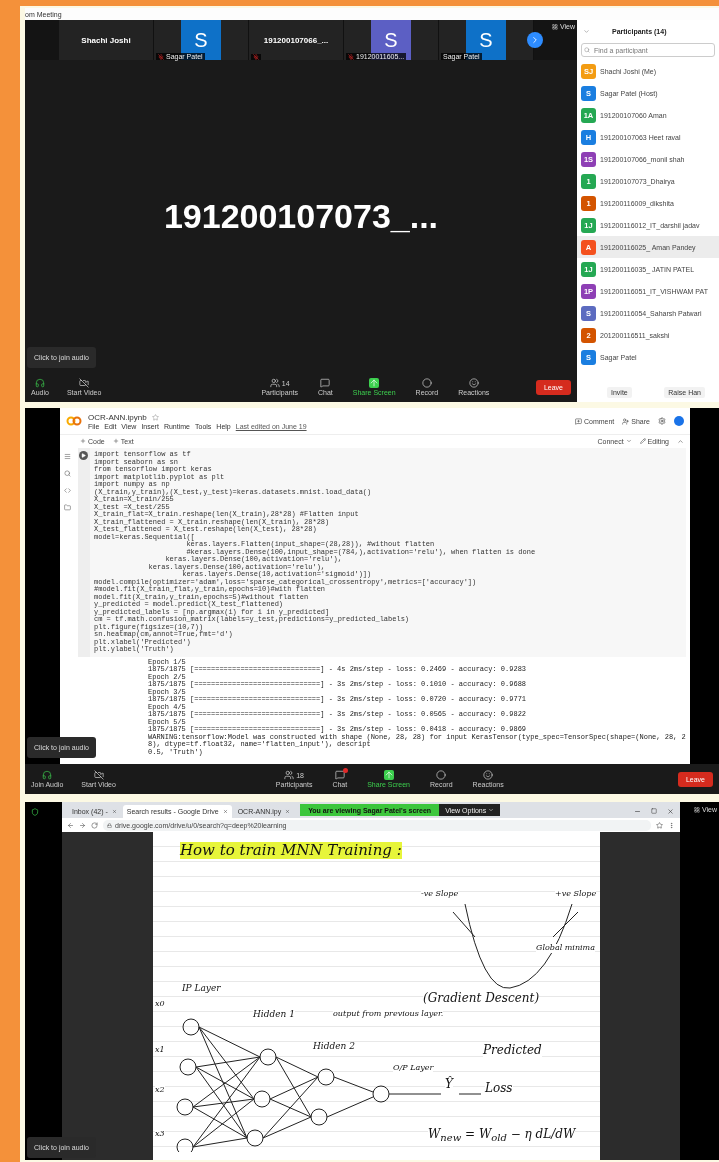 This screenshot has width=719, height=1162. I want to click on forward-icon, so click(82, 825).